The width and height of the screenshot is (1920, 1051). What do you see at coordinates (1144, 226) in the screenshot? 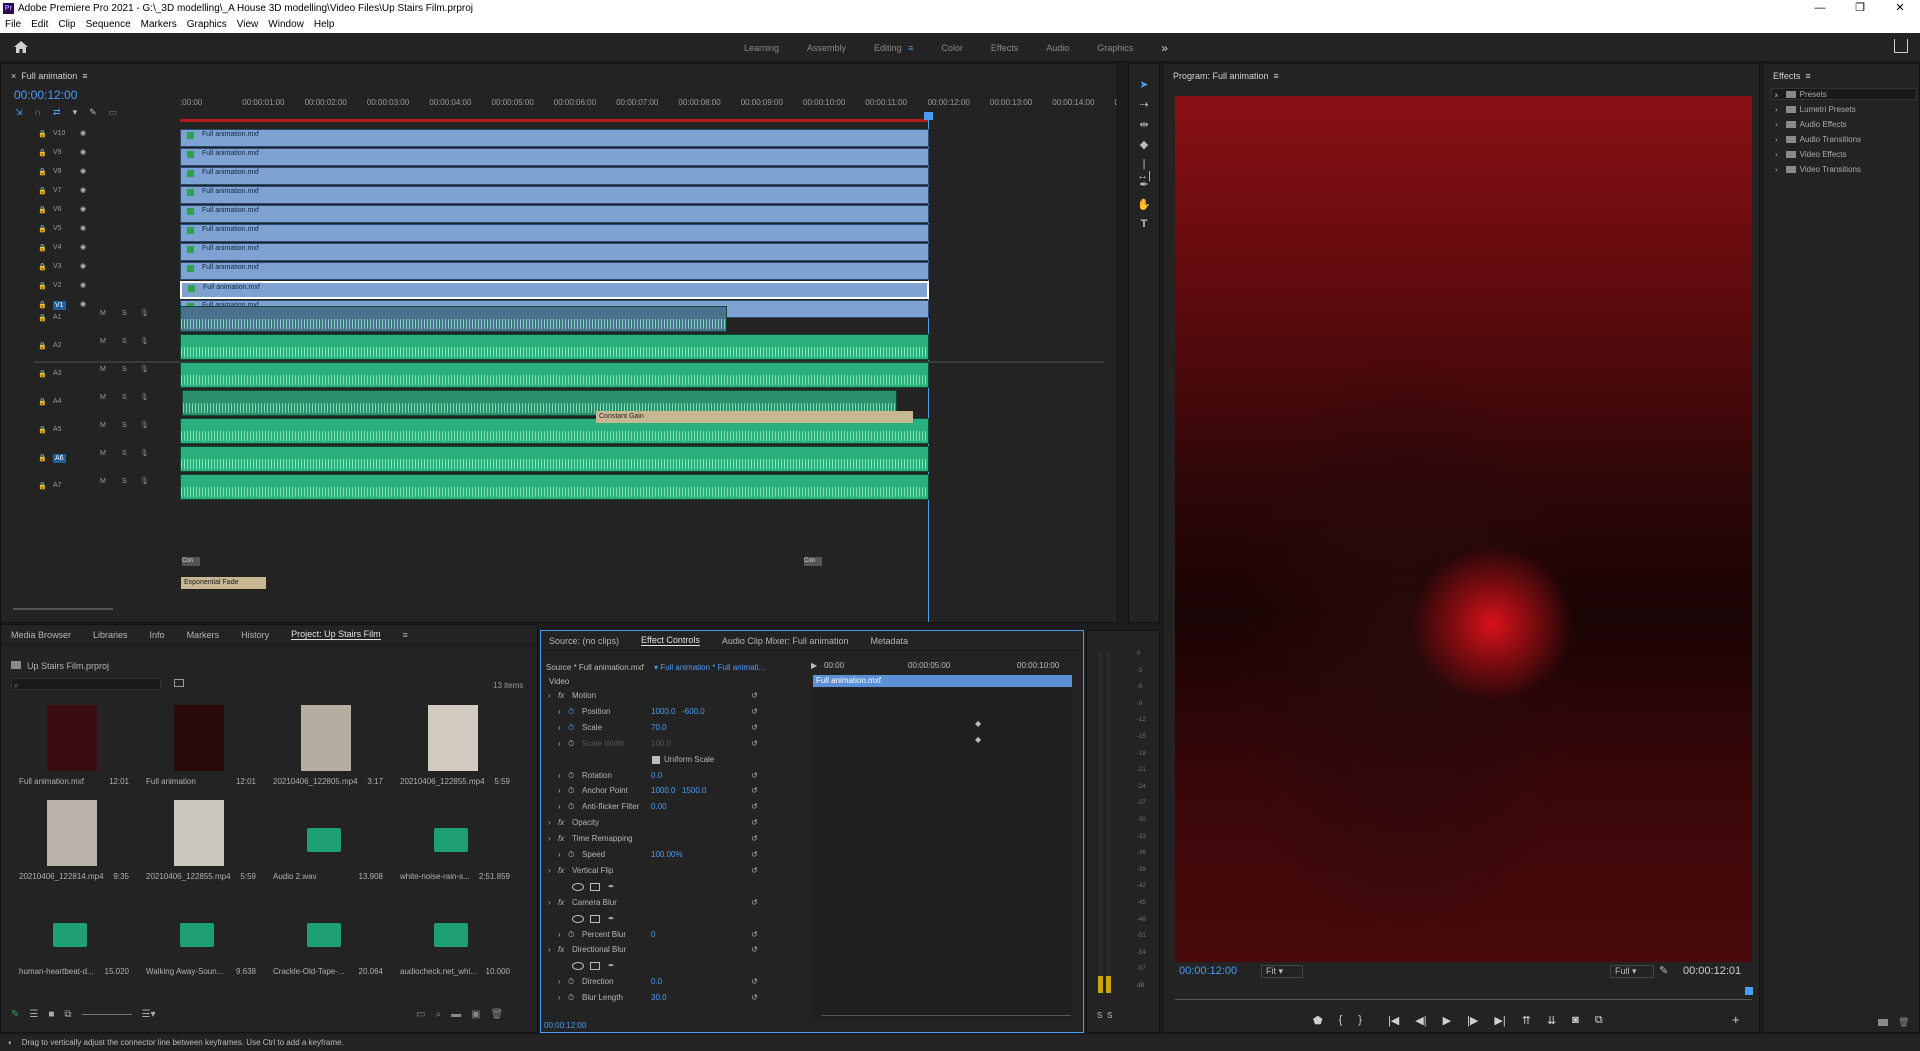
I see `type-tool-icon: T` at bounding box center [1144, 226].